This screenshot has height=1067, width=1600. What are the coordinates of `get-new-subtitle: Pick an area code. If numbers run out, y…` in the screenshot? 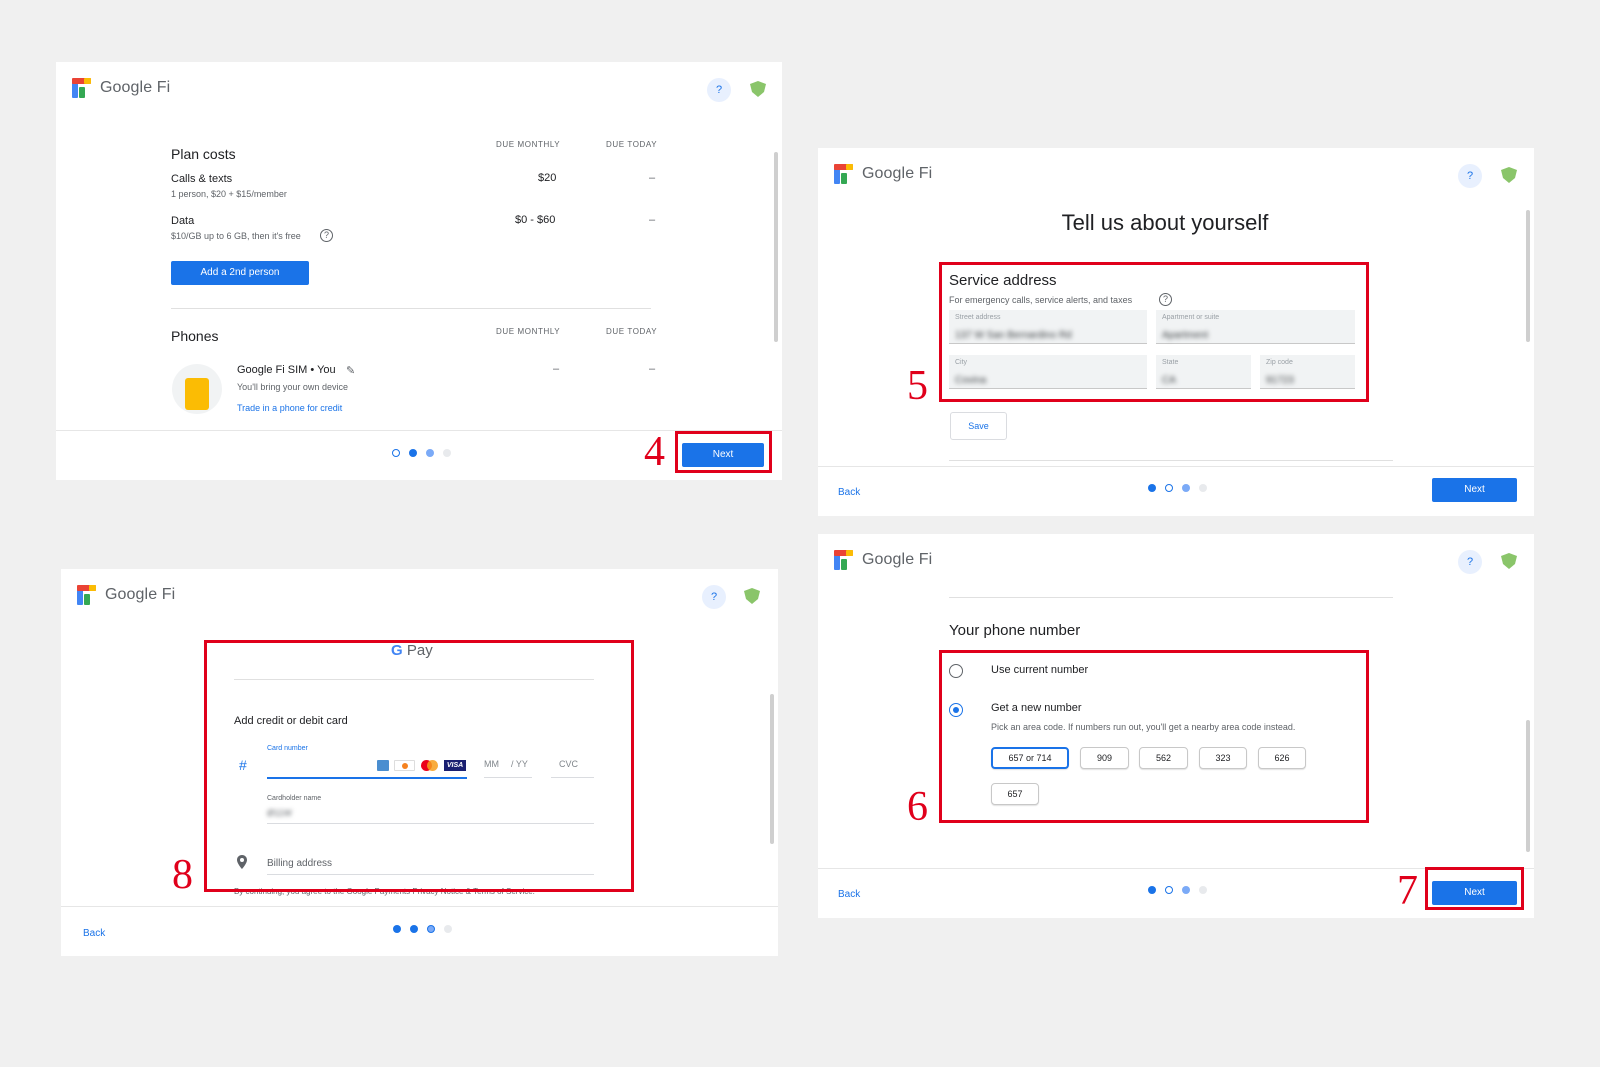 It's located at (1143, 727).